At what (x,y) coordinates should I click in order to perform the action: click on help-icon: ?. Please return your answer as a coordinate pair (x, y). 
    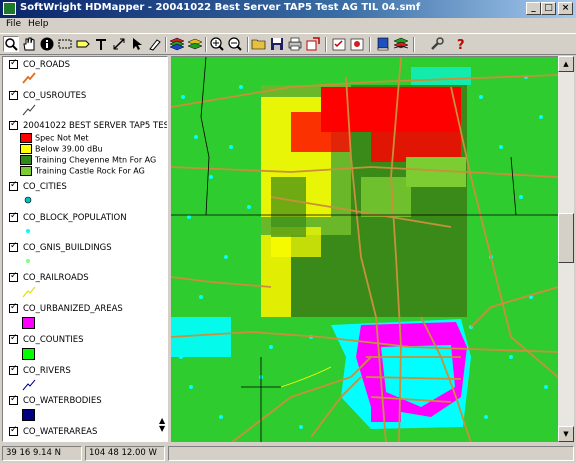
    Looking at the image, I should click on (461, 44).